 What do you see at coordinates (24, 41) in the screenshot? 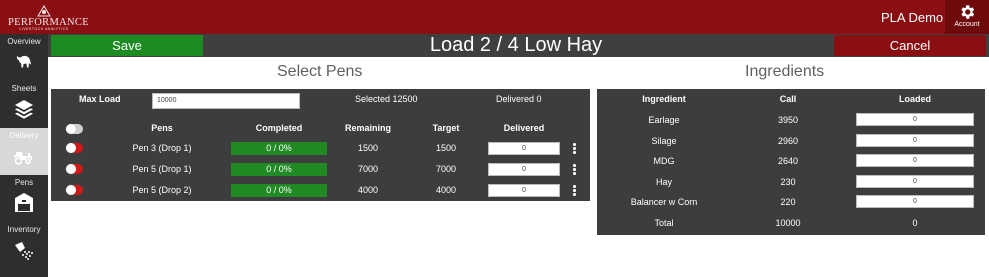
I see `sidebar-item-label: Overview` at bounding box center [24, 41].